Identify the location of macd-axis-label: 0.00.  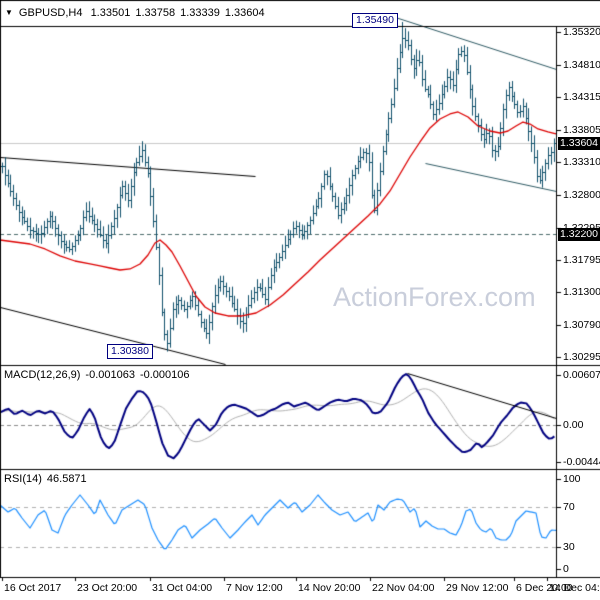
(573, 425).